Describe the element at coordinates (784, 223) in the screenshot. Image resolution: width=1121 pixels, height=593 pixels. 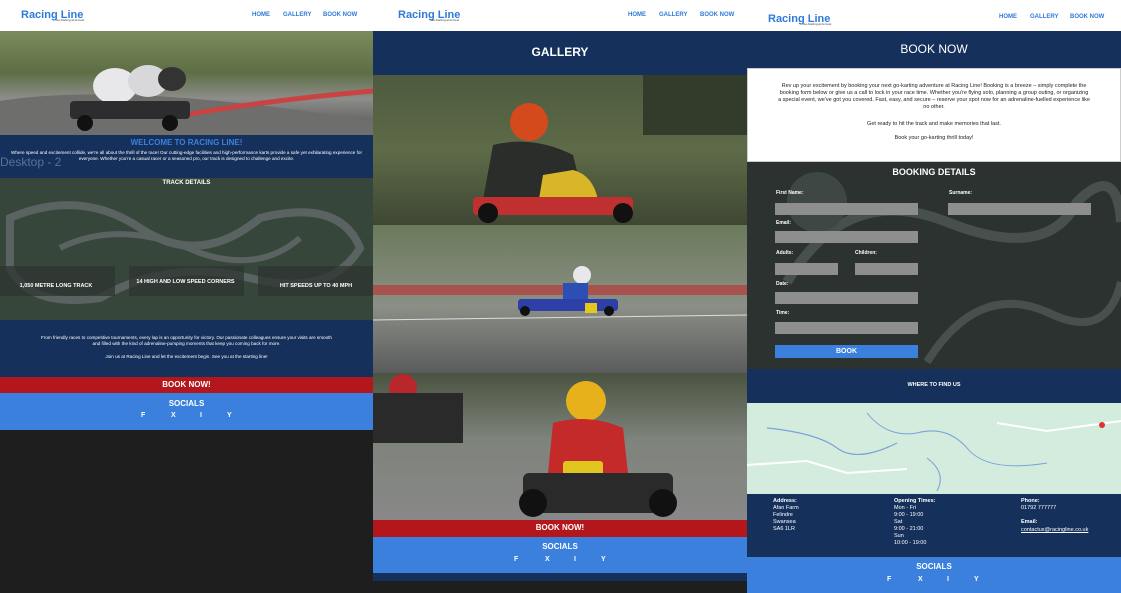
I see `email-label: Email:` at that location.